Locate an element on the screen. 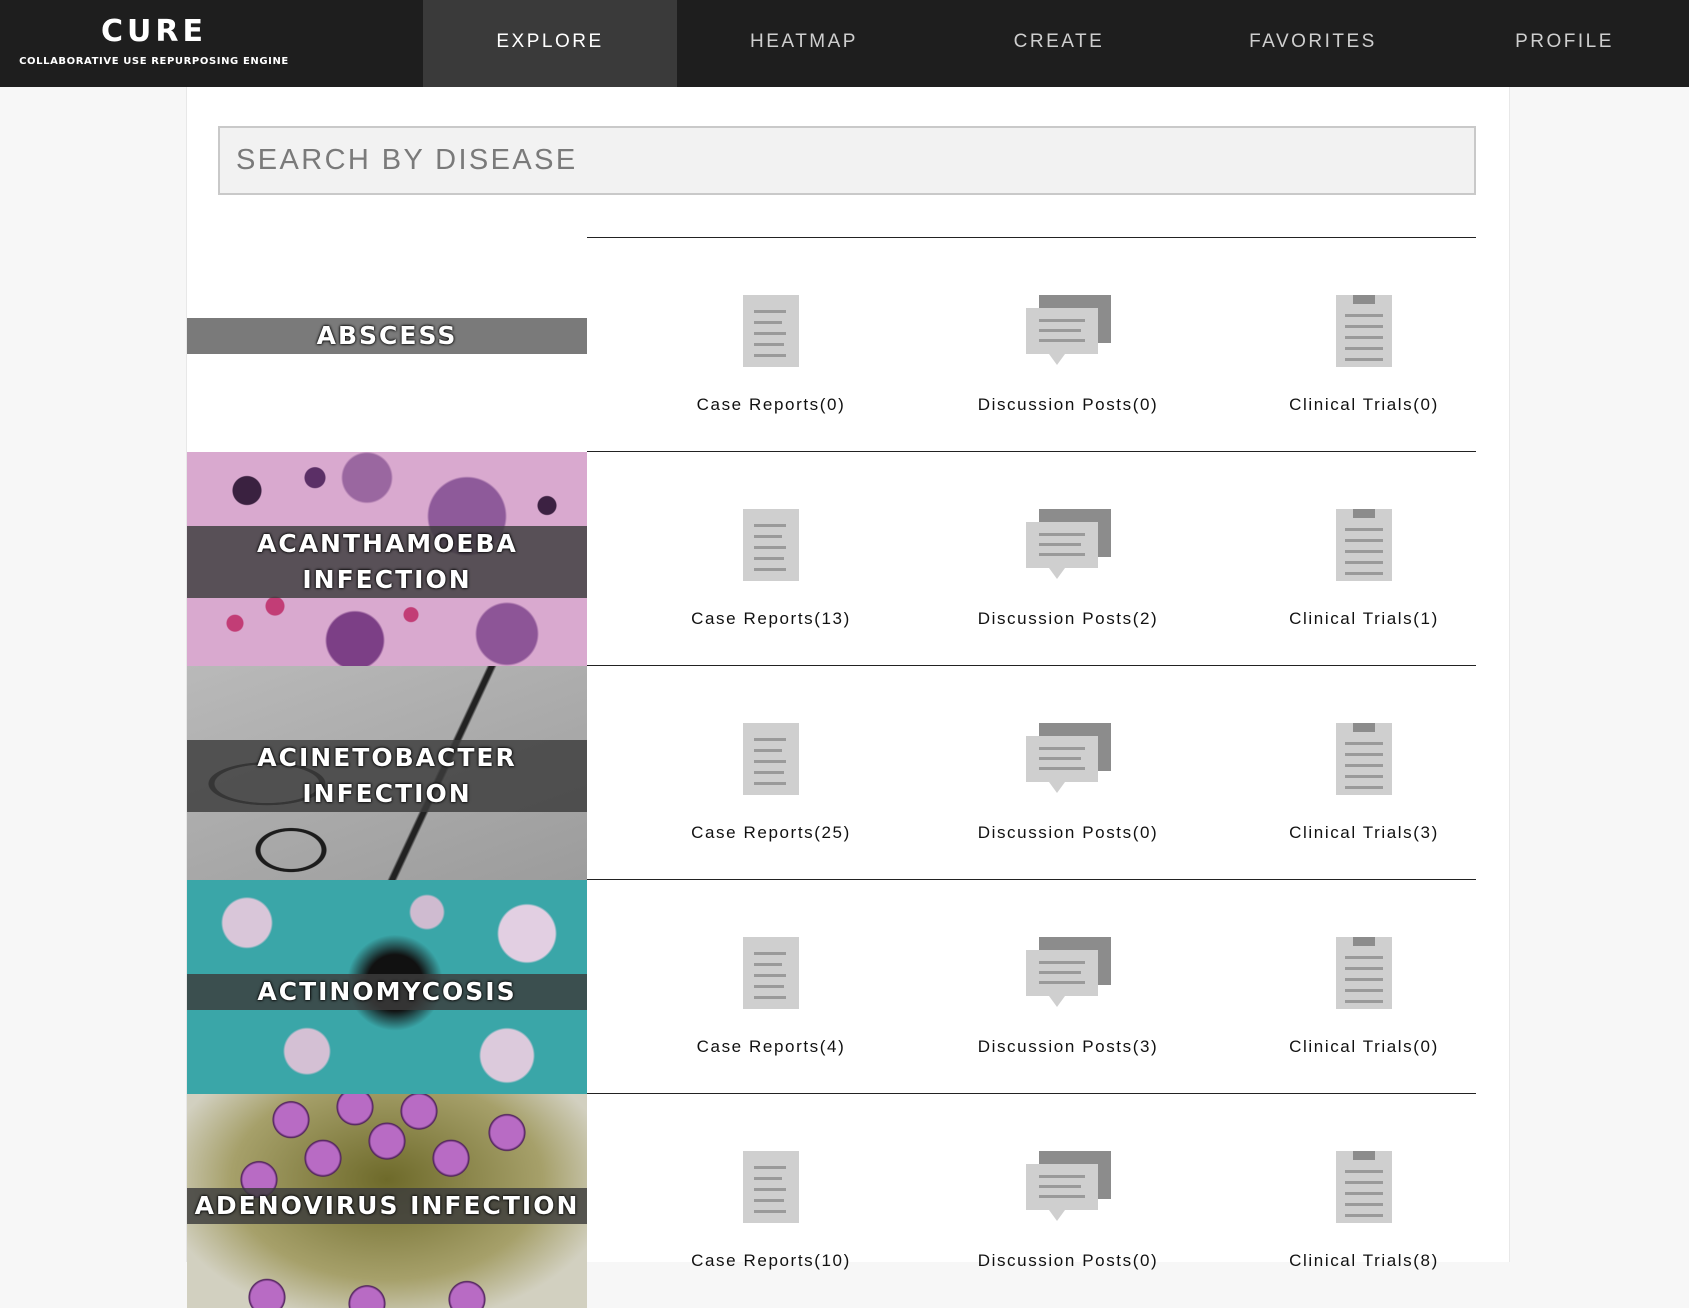 This screenshot has height=1308, width=1689. disease-name-band: ACTINOMYCOSIS is located at coordinates (387, 992).